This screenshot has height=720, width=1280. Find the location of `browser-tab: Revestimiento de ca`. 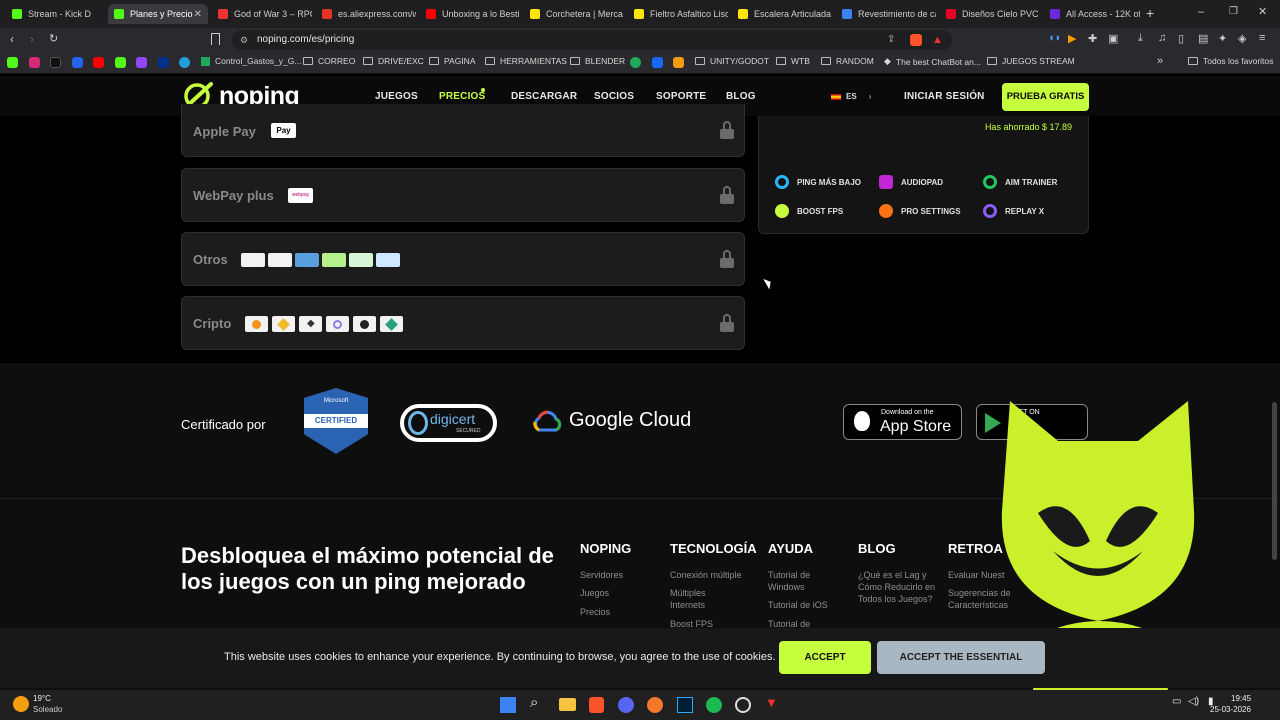

browser-tab: Revestimiento de ca is located at coordinates (886, 14).